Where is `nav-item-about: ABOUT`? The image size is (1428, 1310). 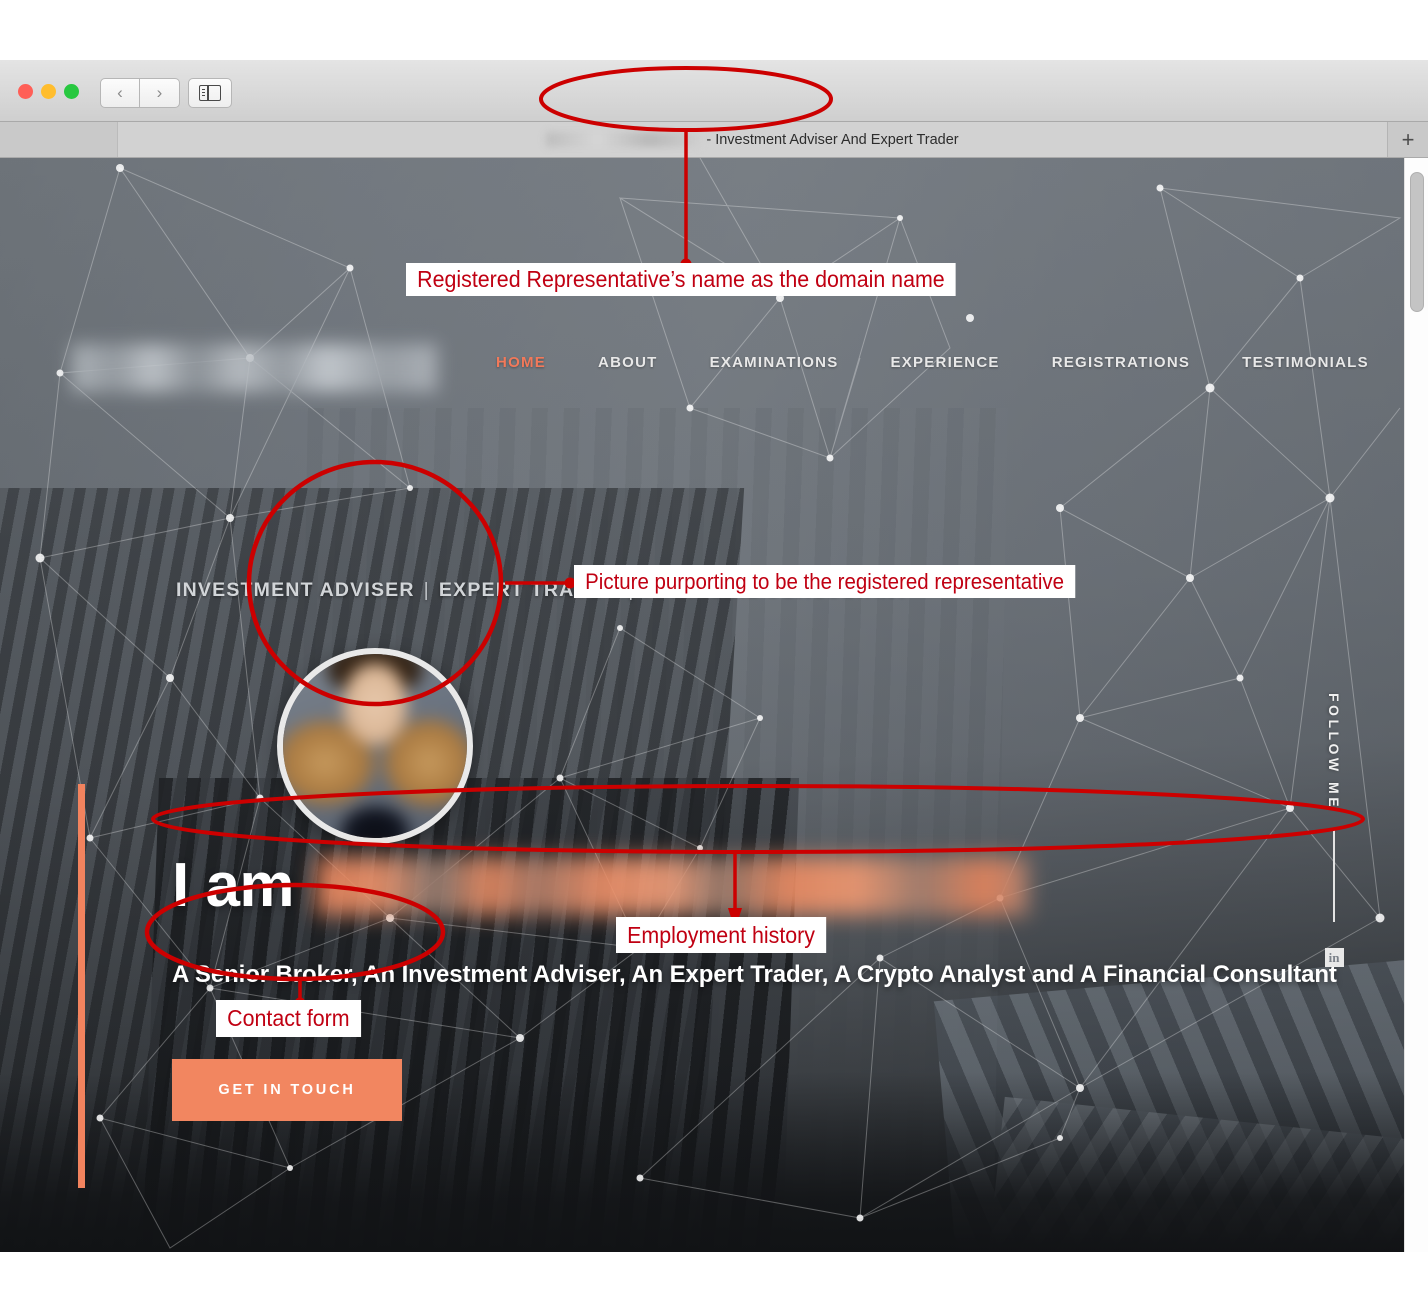
nav-item-about: ABOUT is located at coordinates (628, 362).